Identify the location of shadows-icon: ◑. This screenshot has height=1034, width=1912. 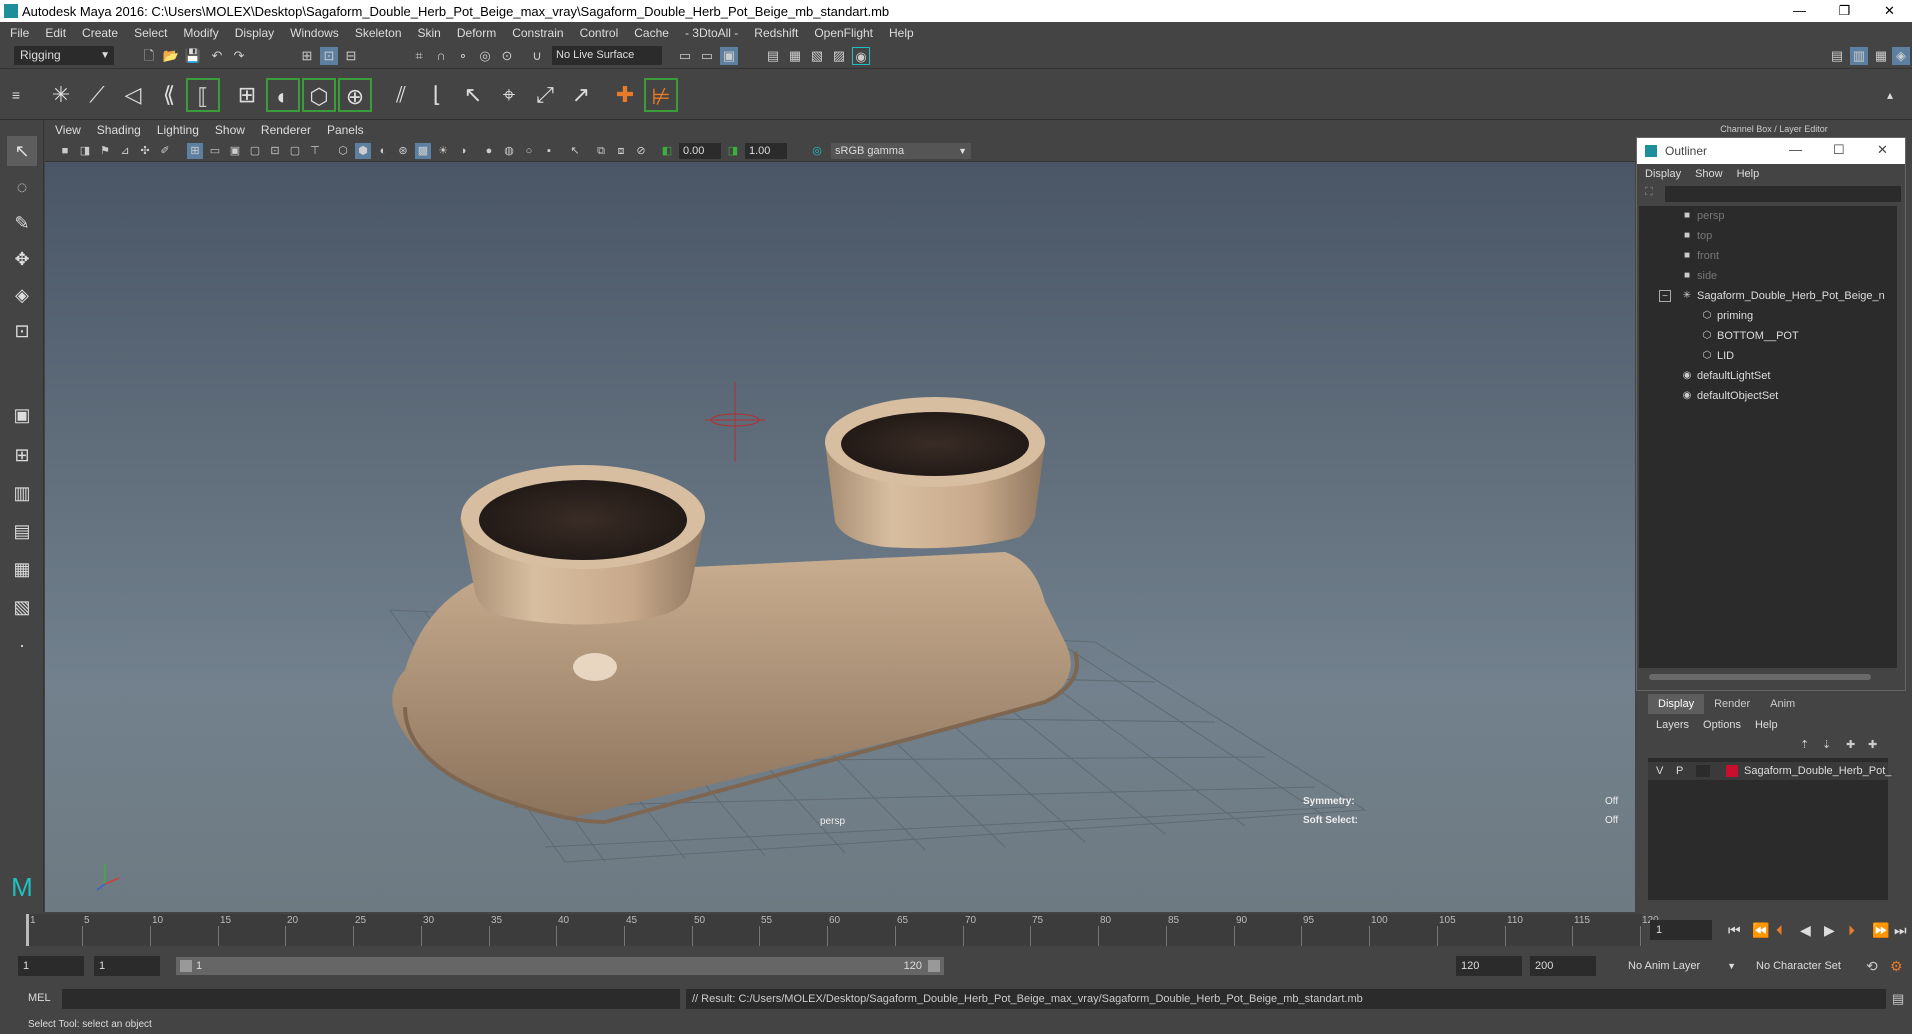
(463, 151).